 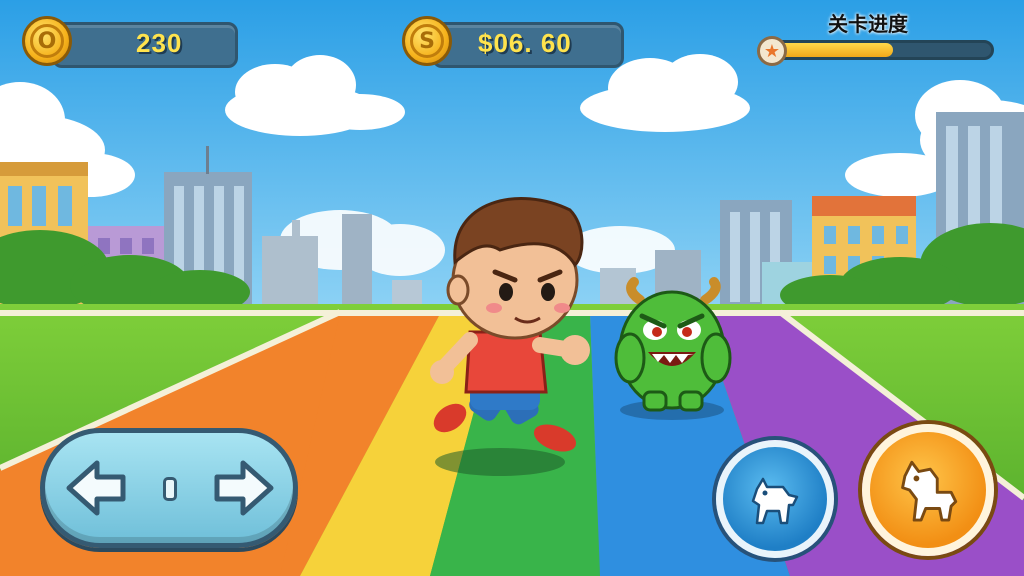 I want to click on action-button-blue, so click(x=775, y=499).